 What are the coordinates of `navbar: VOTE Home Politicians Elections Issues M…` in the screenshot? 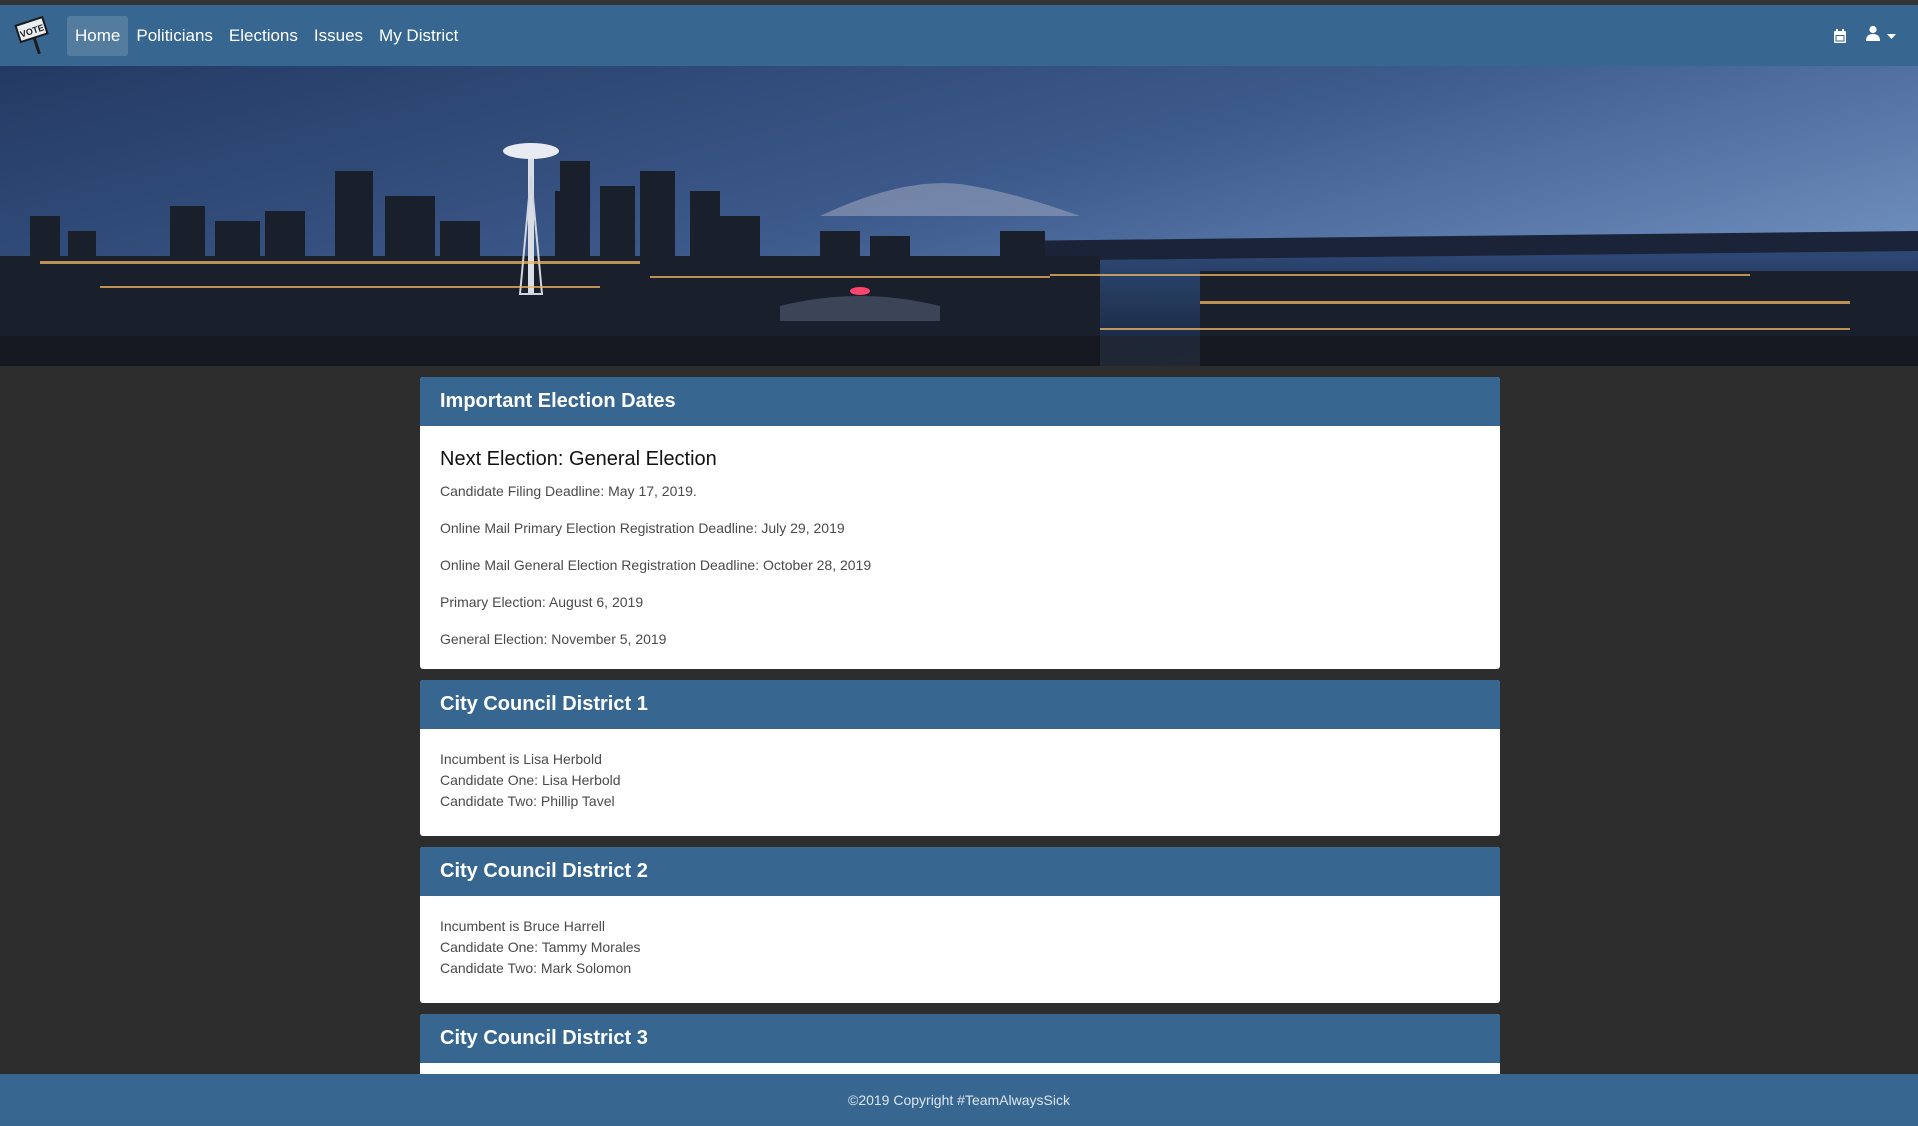 It's located at (959, 35).